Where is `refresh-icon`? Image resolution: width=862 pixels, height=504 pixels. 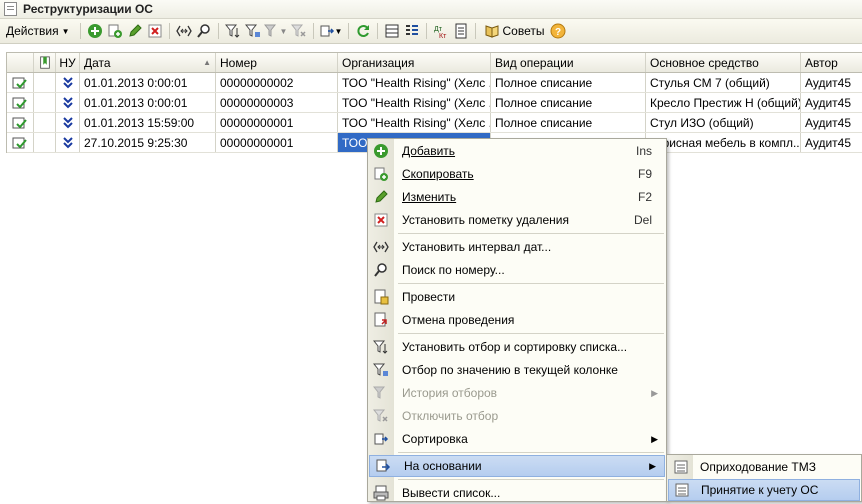
refresh-icon is located at coordinates (363, 31).